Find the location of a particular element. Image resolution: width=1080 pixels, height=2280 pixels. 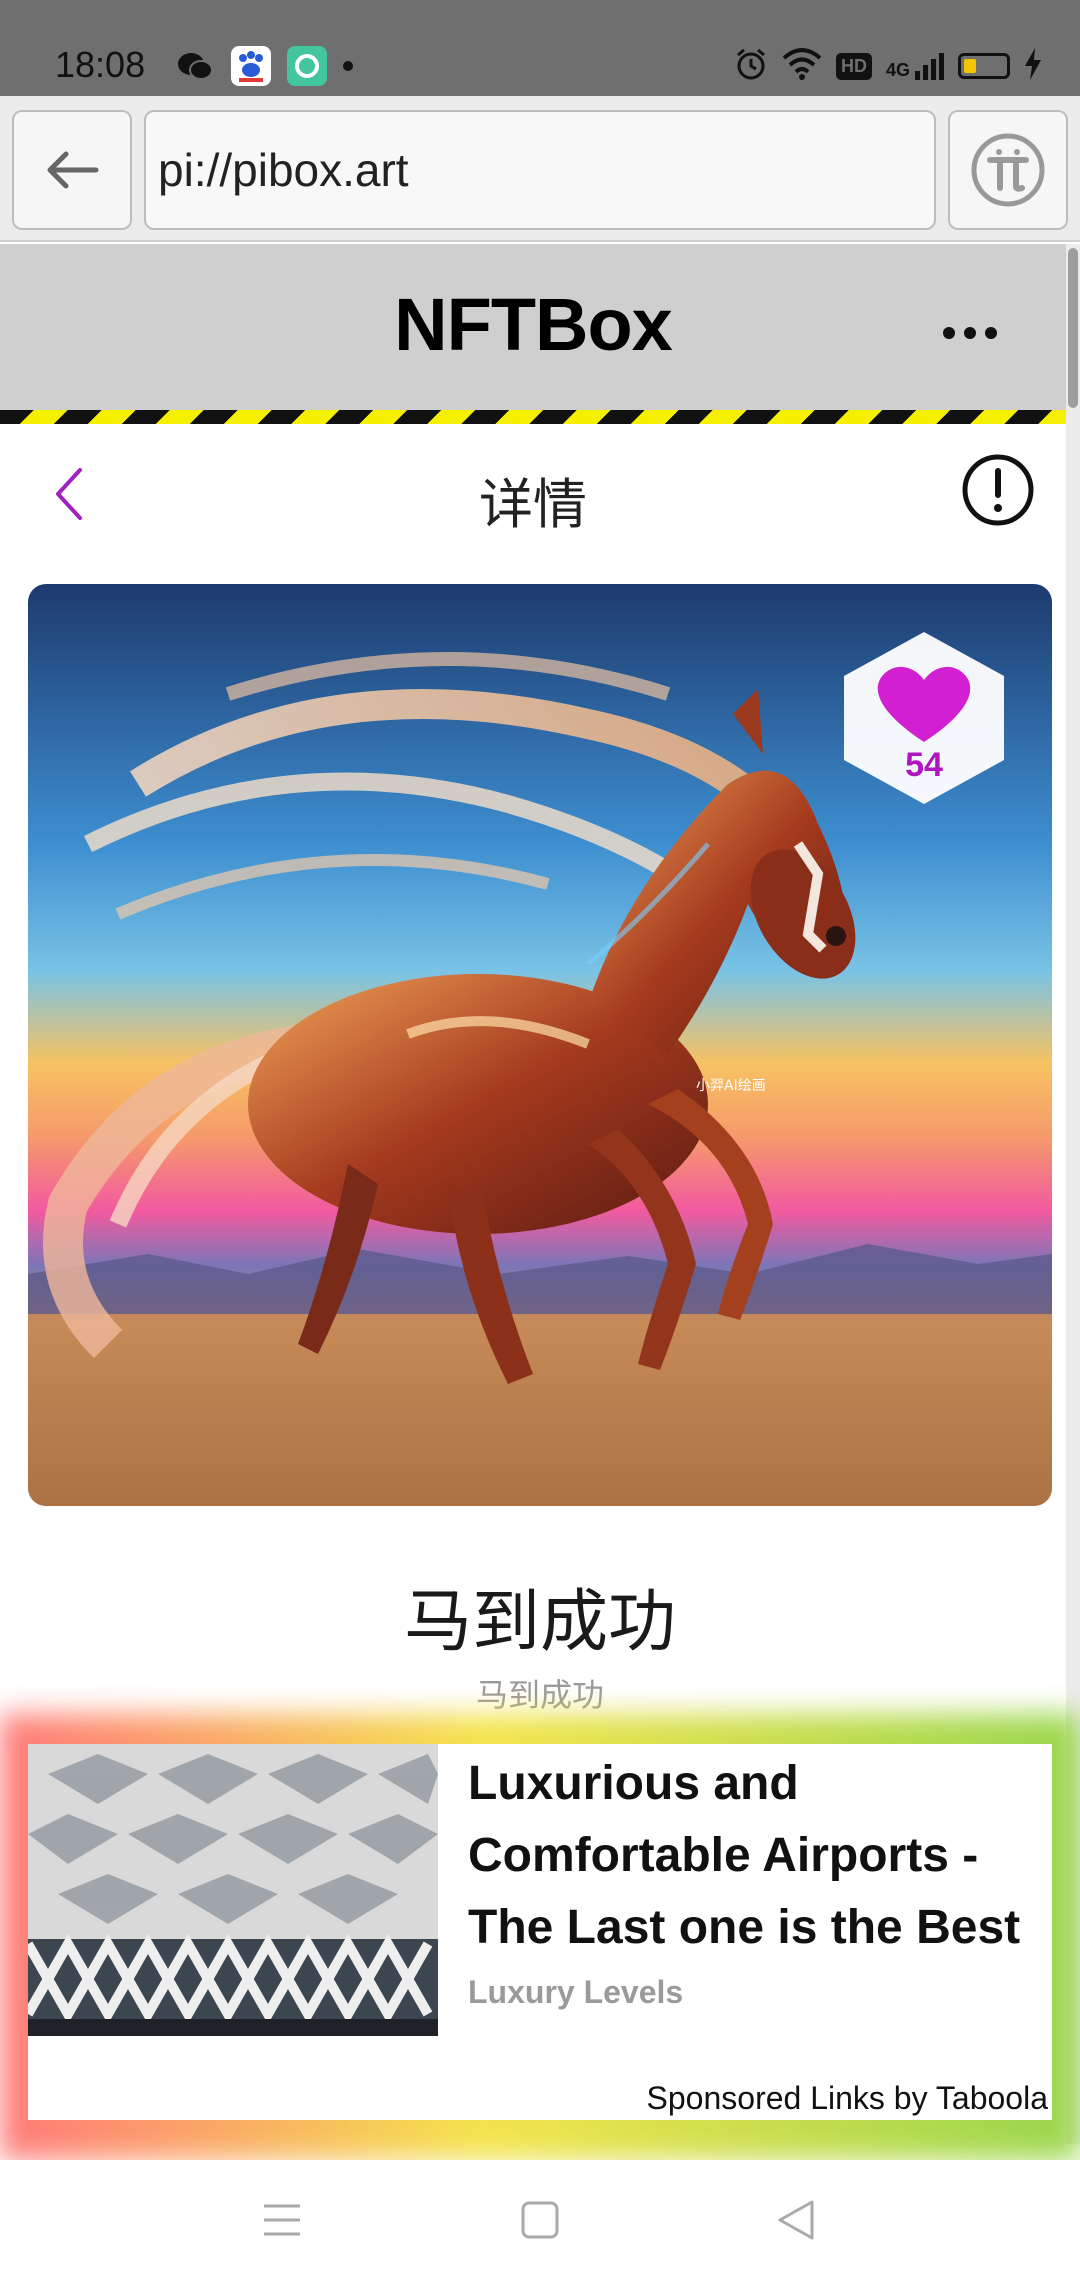

url-bar: pi://pibox.art is located at coordinates (540, 170).